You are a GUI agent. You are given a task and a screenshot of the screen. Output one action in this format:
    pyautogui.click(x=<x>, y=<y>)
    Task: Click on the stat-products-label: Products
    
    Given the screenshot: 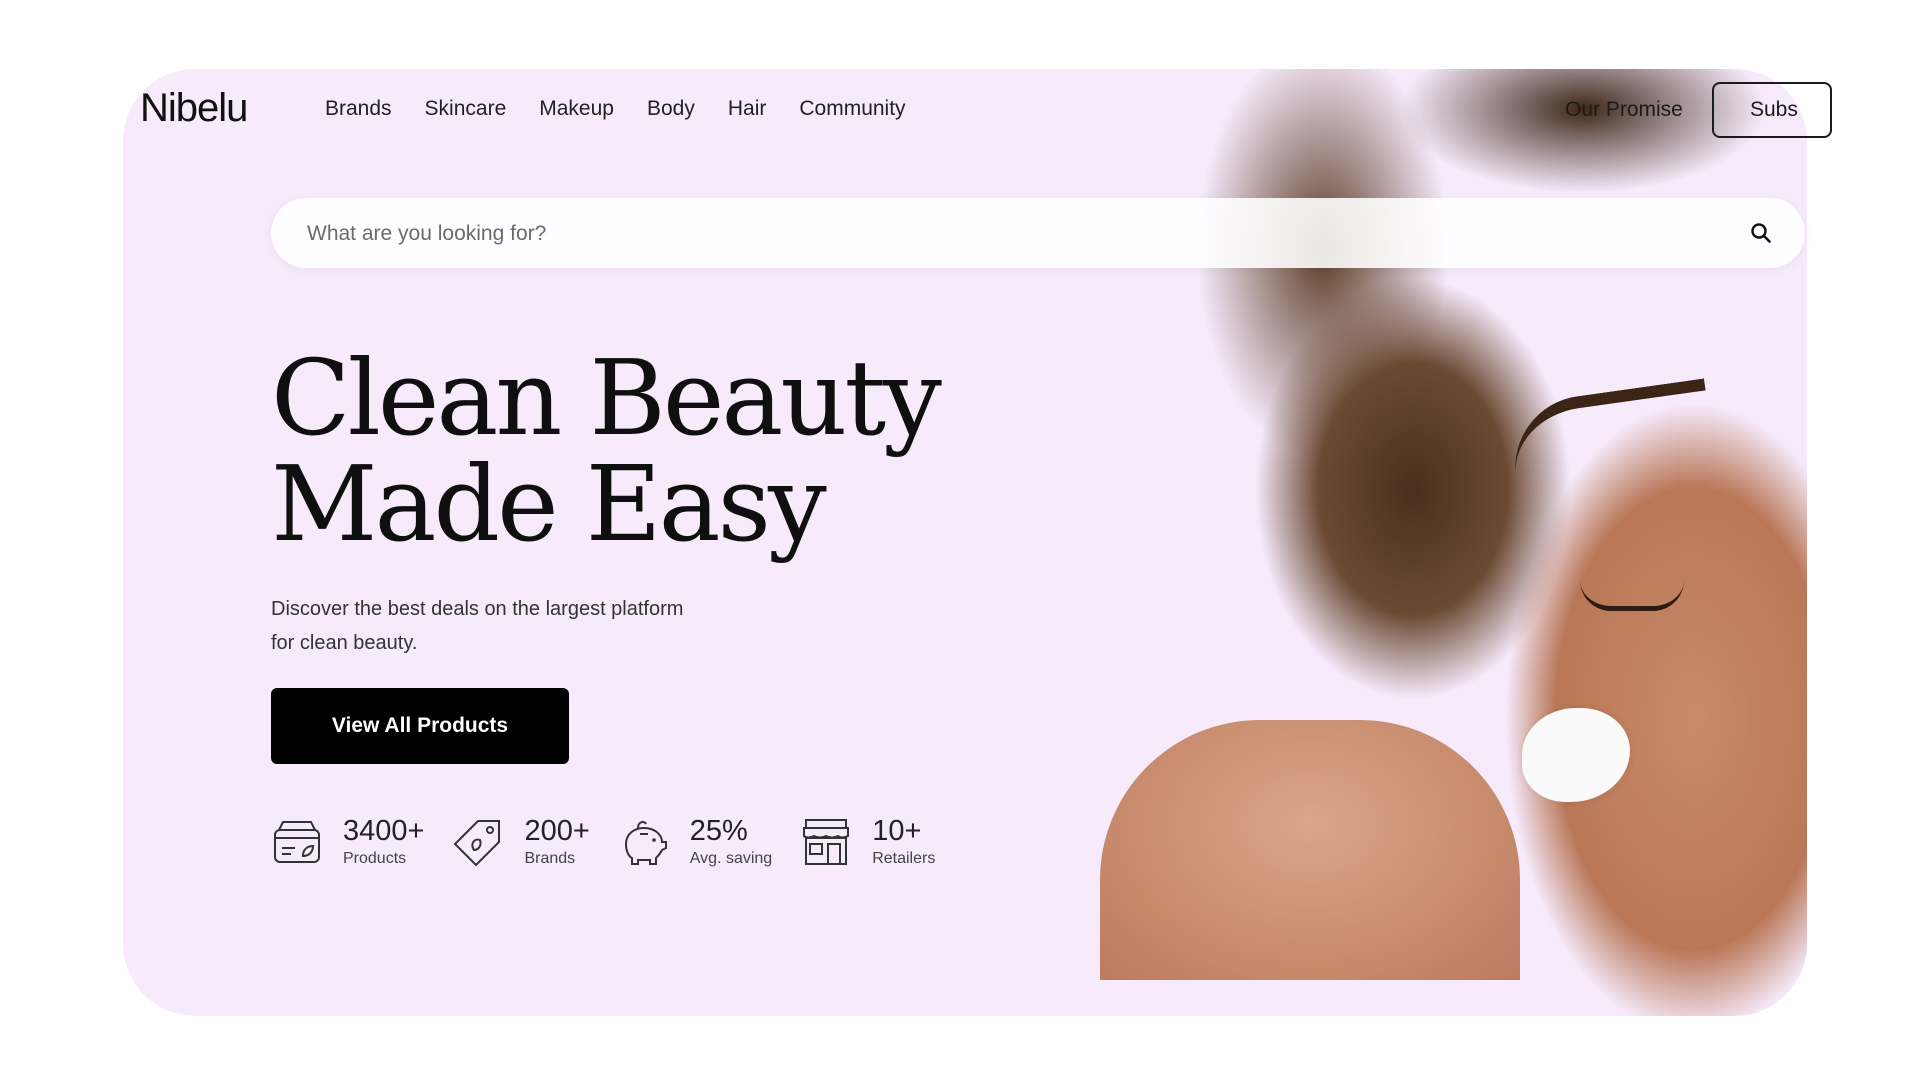 What is the action you would take?
    pyautogui.click(x=375, y=858)
    